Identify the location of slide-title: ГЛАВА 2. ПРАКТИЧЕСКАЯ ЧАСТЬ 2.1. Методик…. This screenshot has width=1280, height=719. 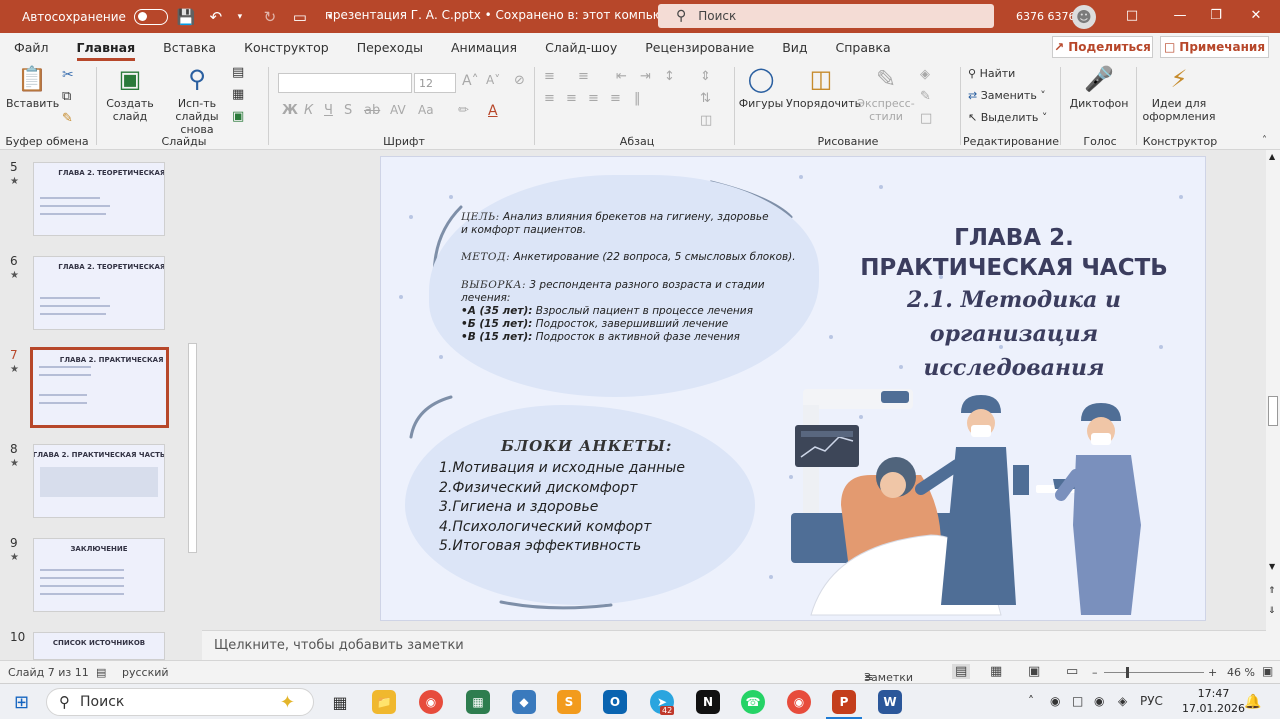
(1014, 304).